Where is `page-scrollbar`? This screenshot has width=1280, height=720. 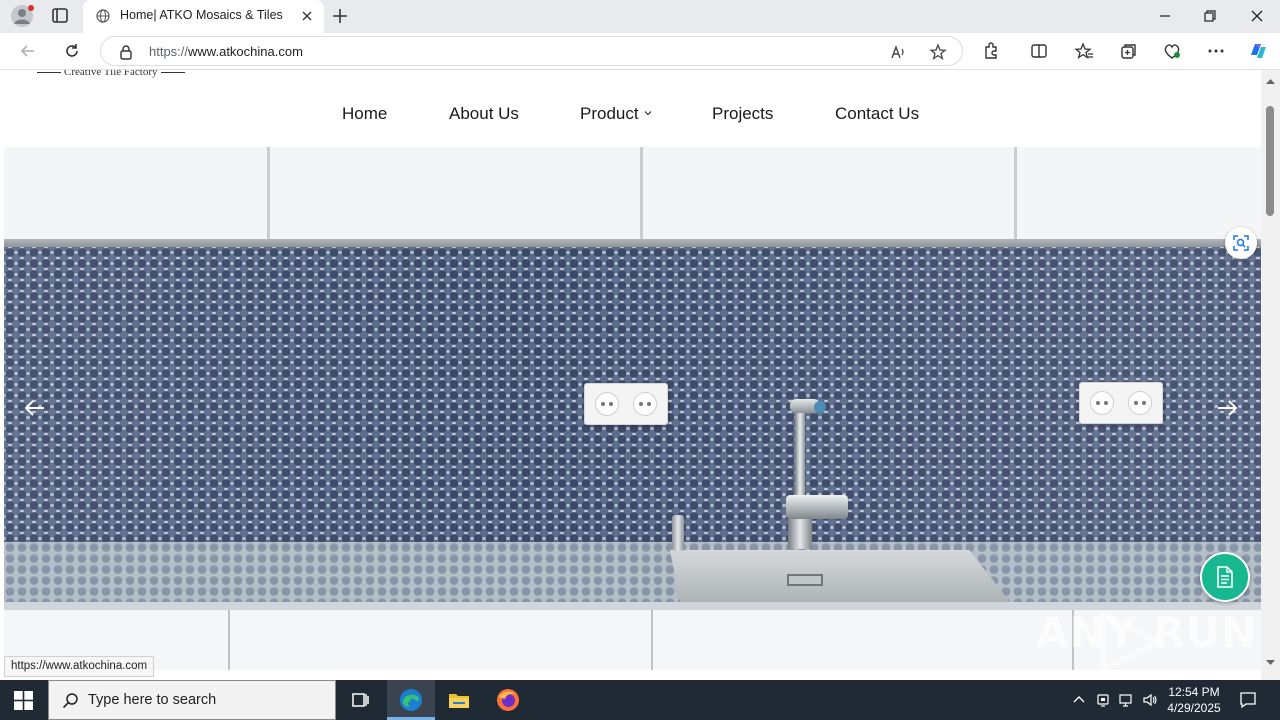
page-scrollbar is located at coordinates (1270, 375).